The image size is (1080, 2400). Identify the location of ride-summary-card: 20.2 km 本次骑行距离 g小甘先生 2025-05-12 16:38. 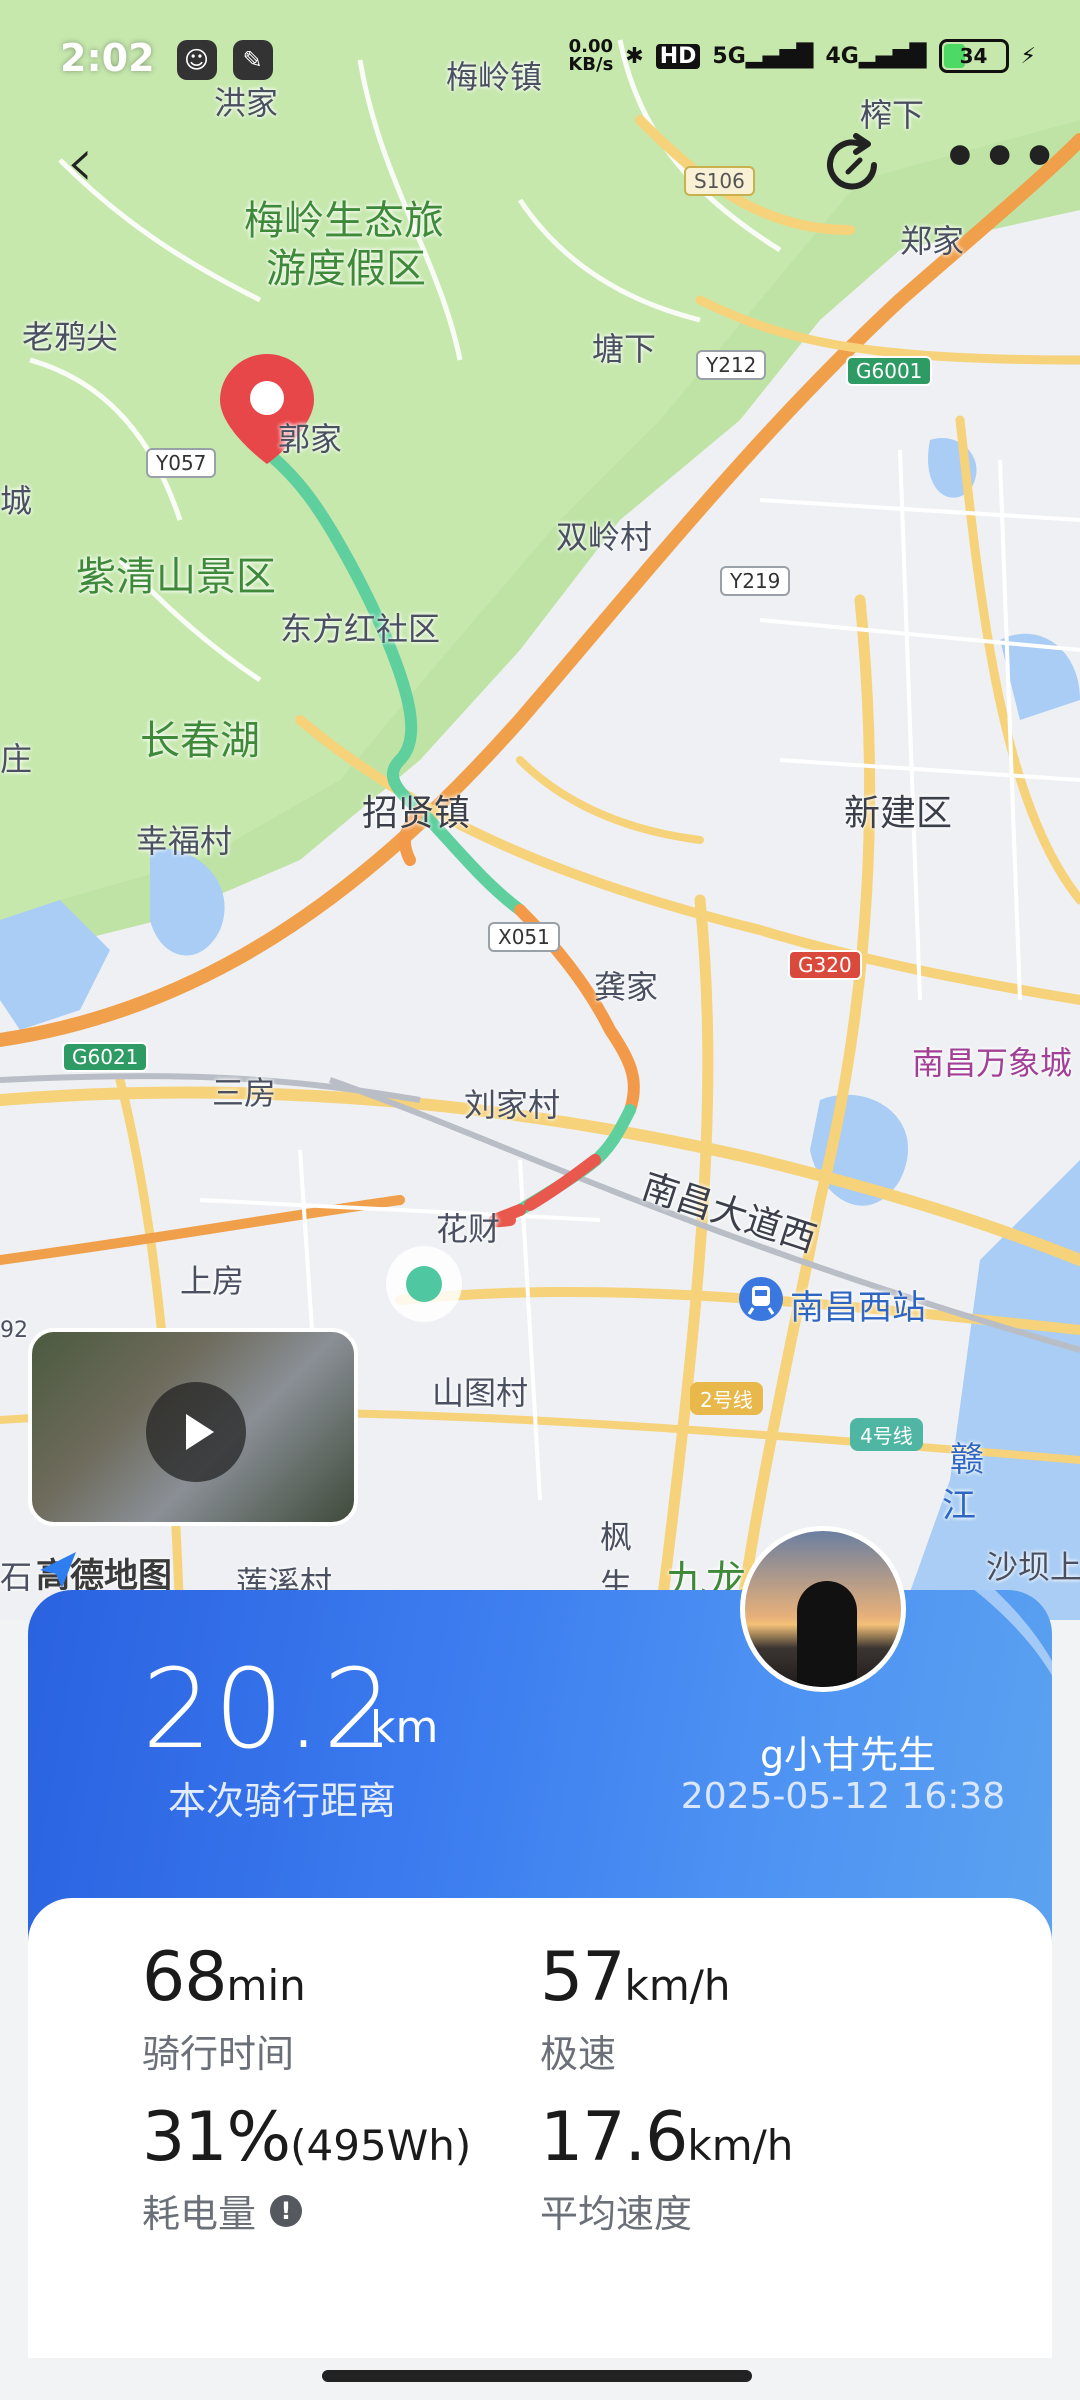
(540, 1770).